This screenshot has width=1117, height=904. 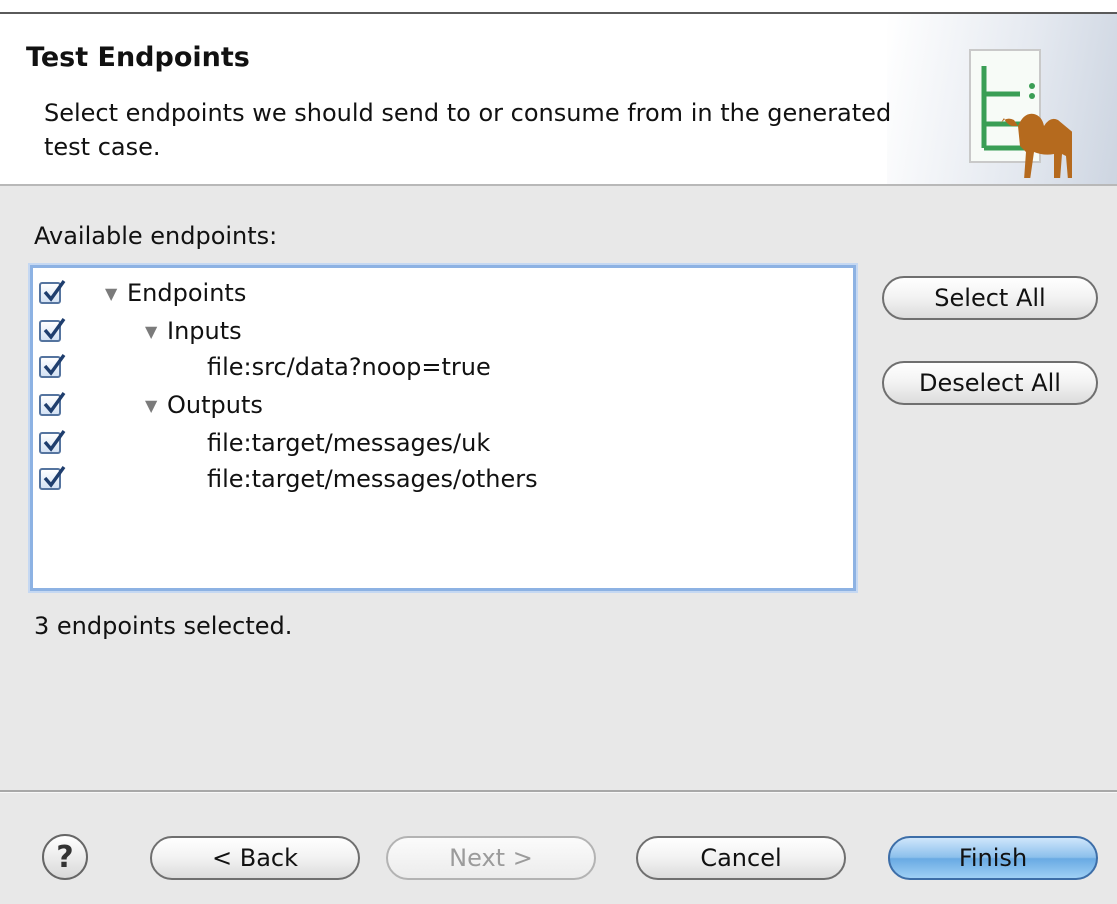 What do you see at coordinates (993, 858) in the screenshot?
I see `finish-button: Finish` at bounding box center [993, 858].